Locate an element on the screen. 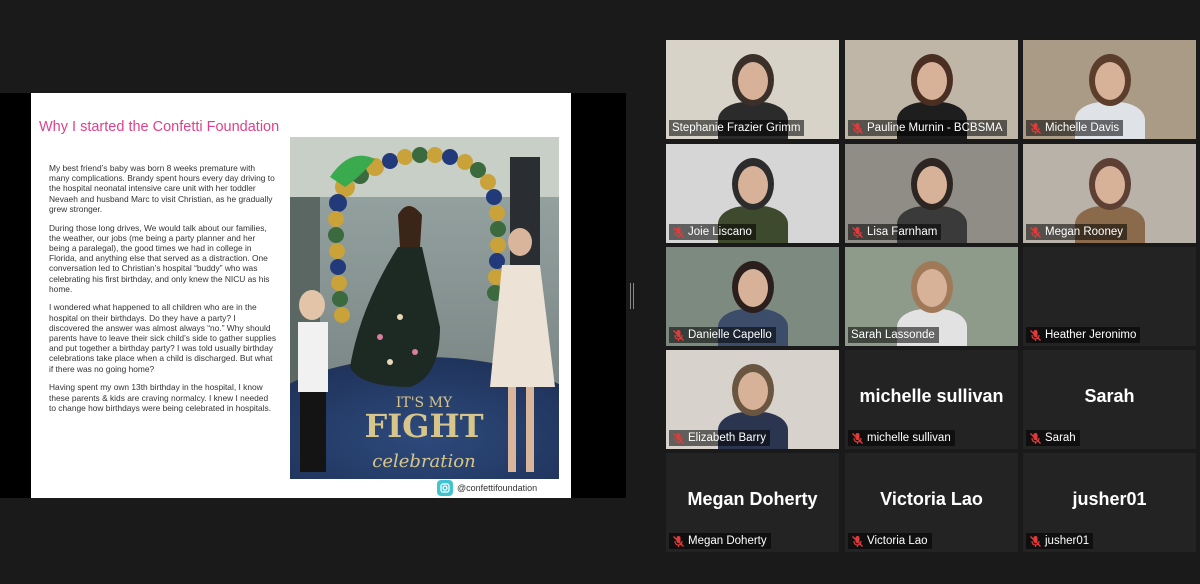  participant-name: Sarah Lassonde is located at coordinates (893, 335).